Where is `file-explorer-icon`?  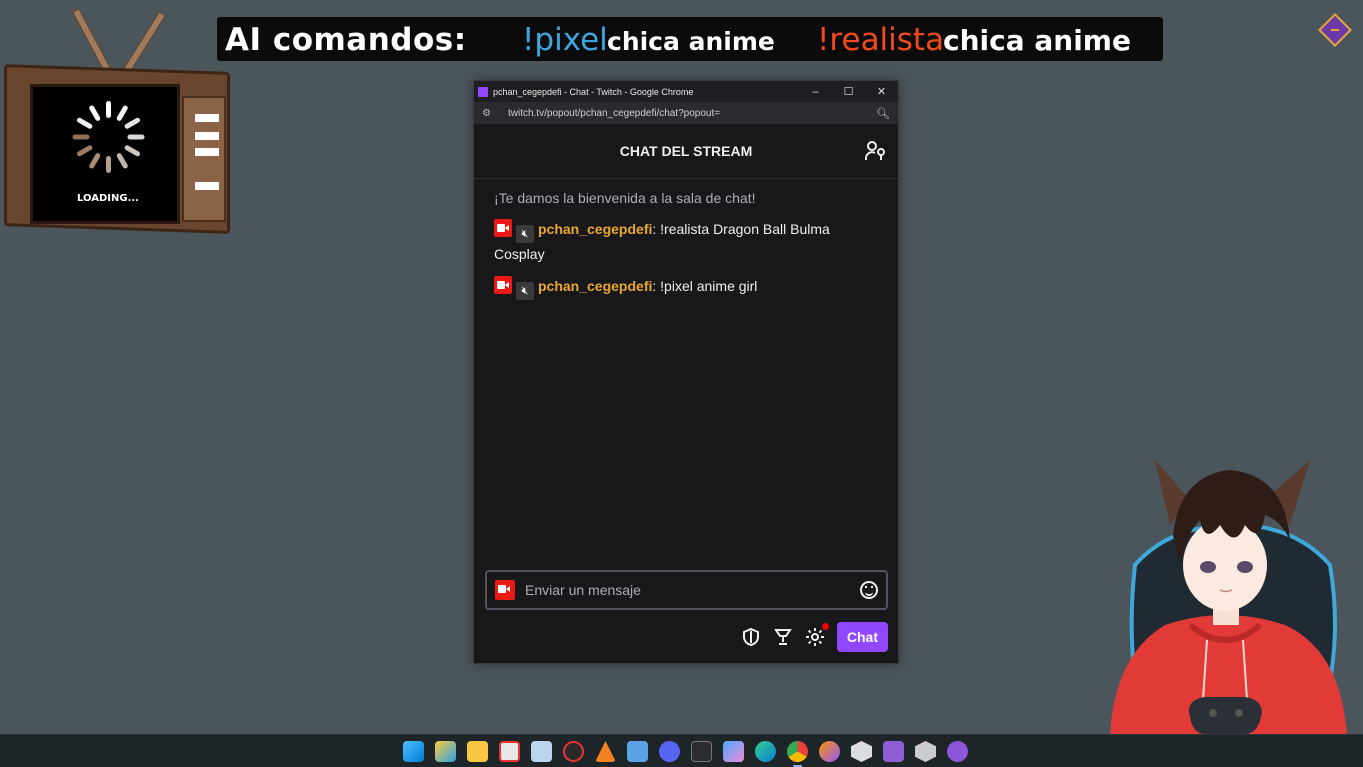
file-explorer-icon is located at coordinates (477, 751).